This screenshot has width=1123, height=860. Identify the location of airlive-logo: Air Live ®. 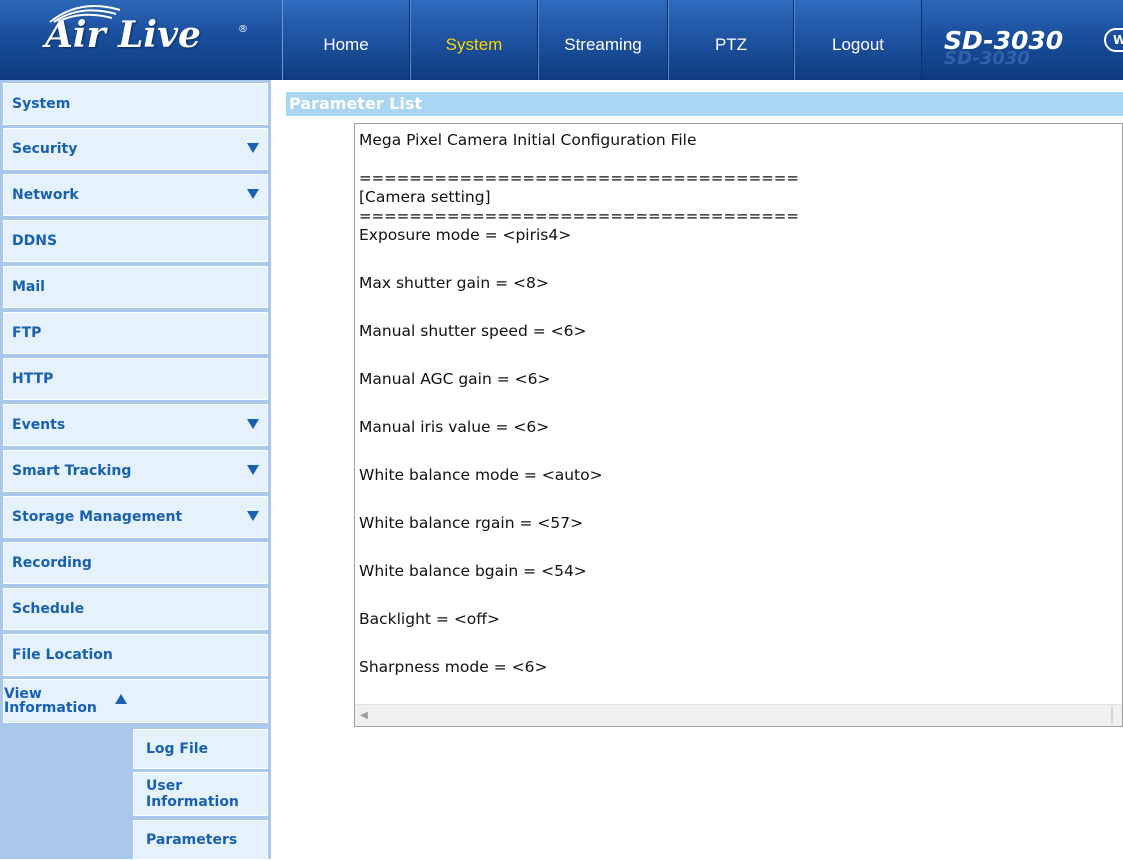
(141, 40).